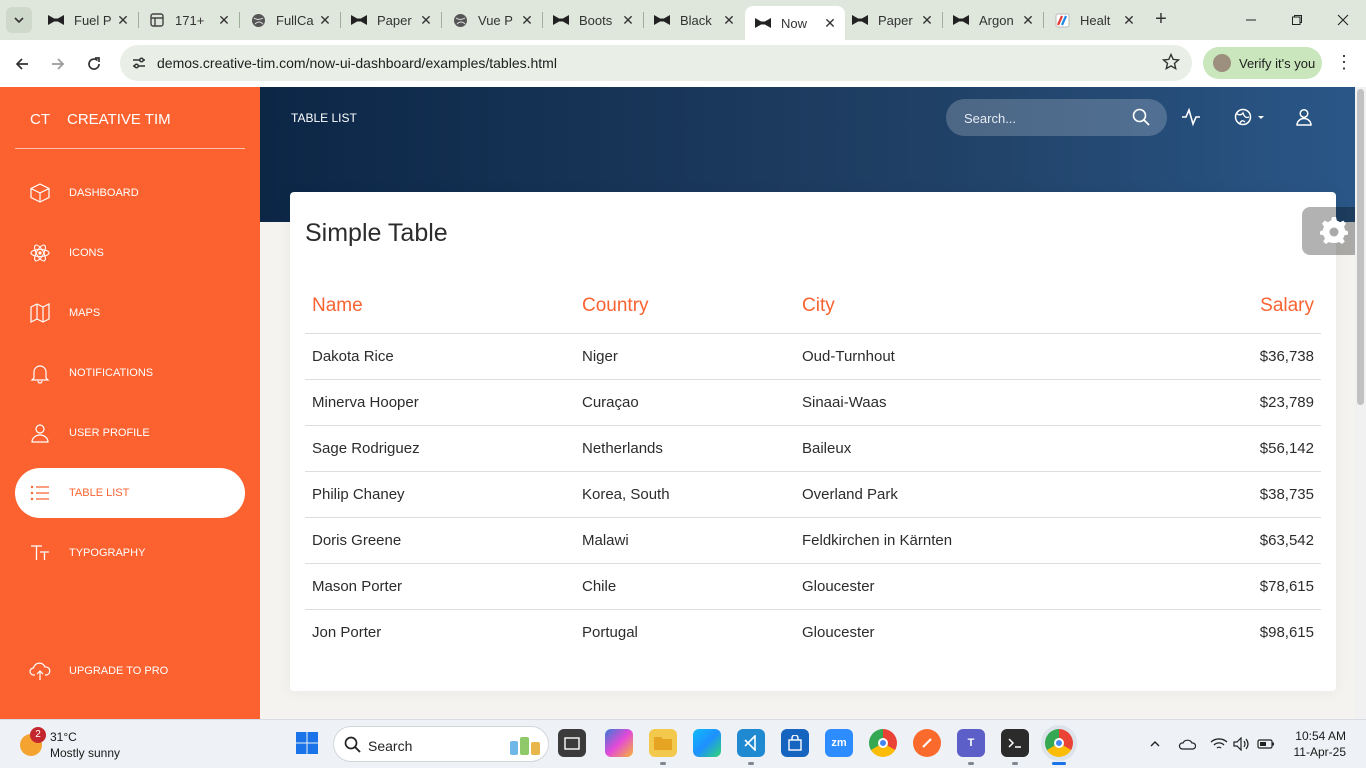  What do you see at coordinates (1243, 117) in the screenshot?
I see `globe-dropdown` at bounding box center [1243, 117].